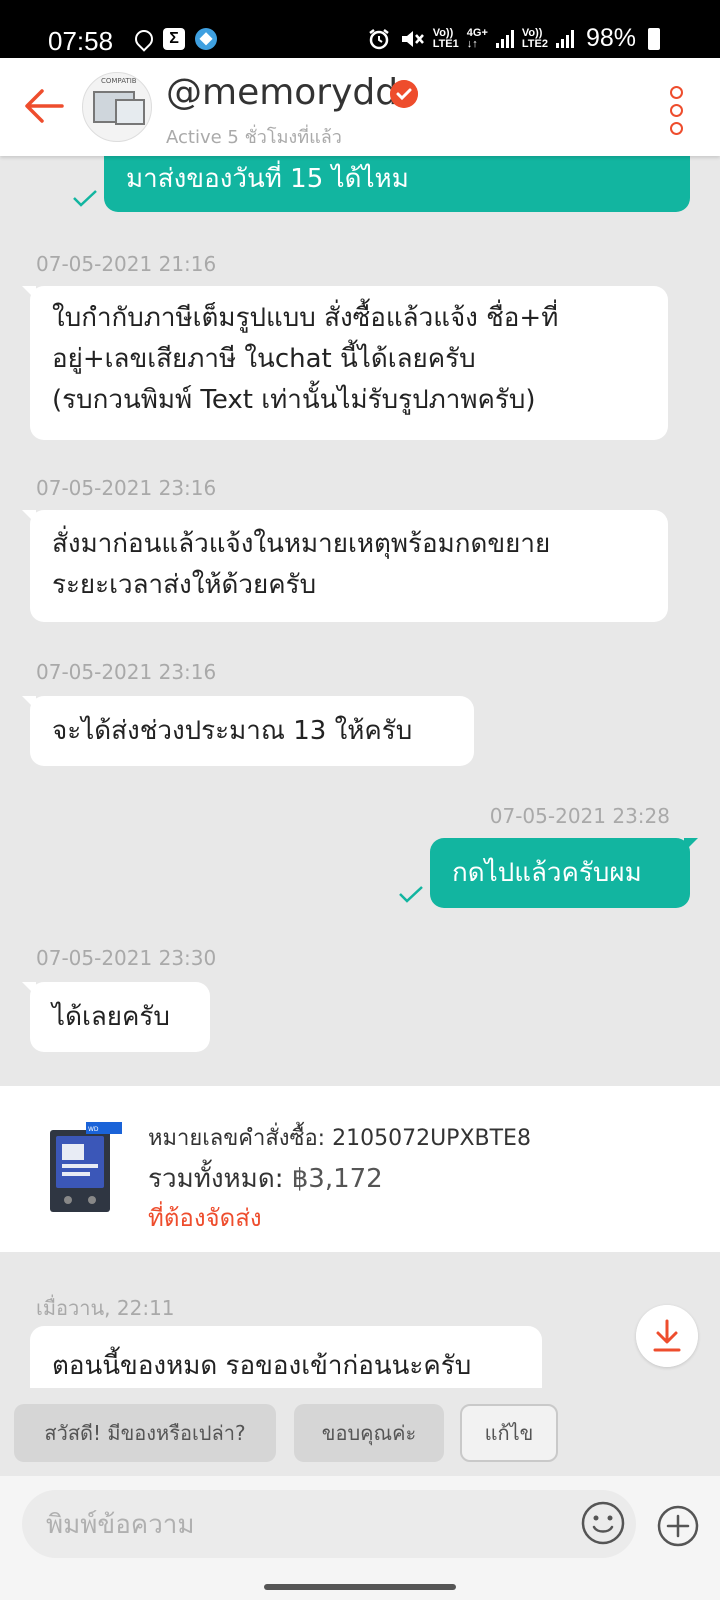 The width and height of the screenshot is (720, 1600). What do you see at coordinates (378, 38) in the screenshot?
I see `alarm-icon` at bounding box center [378, 38].